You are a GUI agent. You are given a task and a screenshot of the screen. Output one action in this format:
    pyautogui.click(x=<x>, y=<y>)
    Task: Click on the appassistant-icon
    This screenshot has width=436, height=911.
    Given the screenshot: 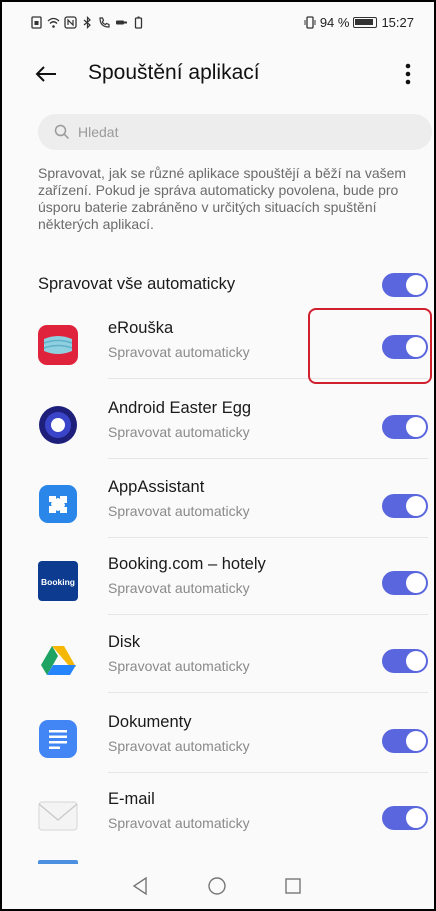 What is the action you would take?
    pyautogui.click(x=58, y=504)
    